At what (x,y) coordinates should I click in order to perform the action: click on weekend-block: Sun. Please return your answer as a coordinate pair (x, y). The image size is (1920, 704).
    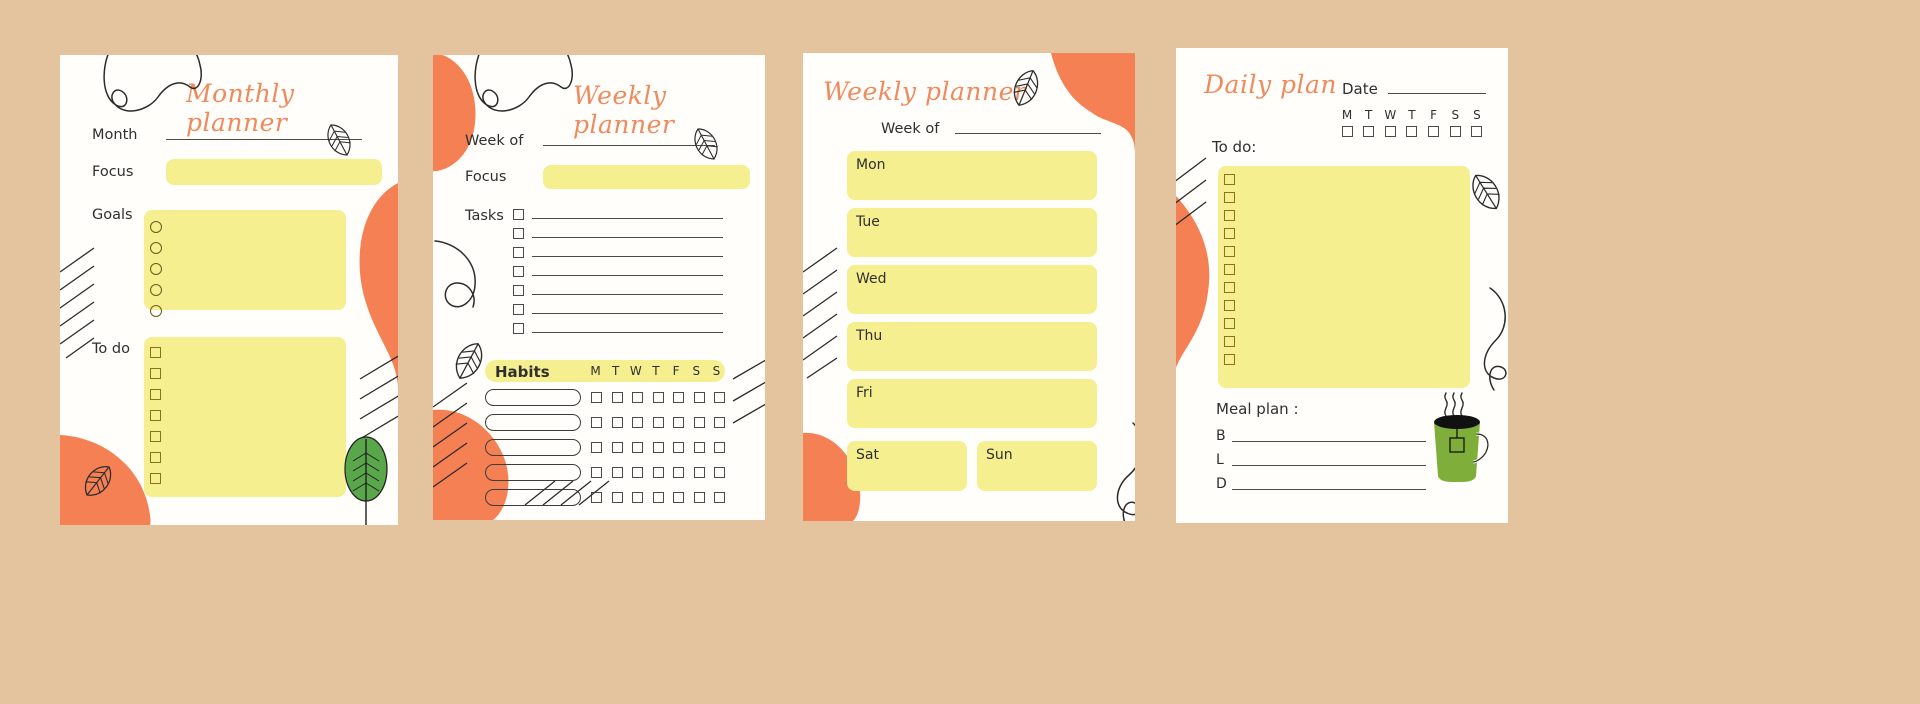
    Looking at the image, I should click on (1037, 466).